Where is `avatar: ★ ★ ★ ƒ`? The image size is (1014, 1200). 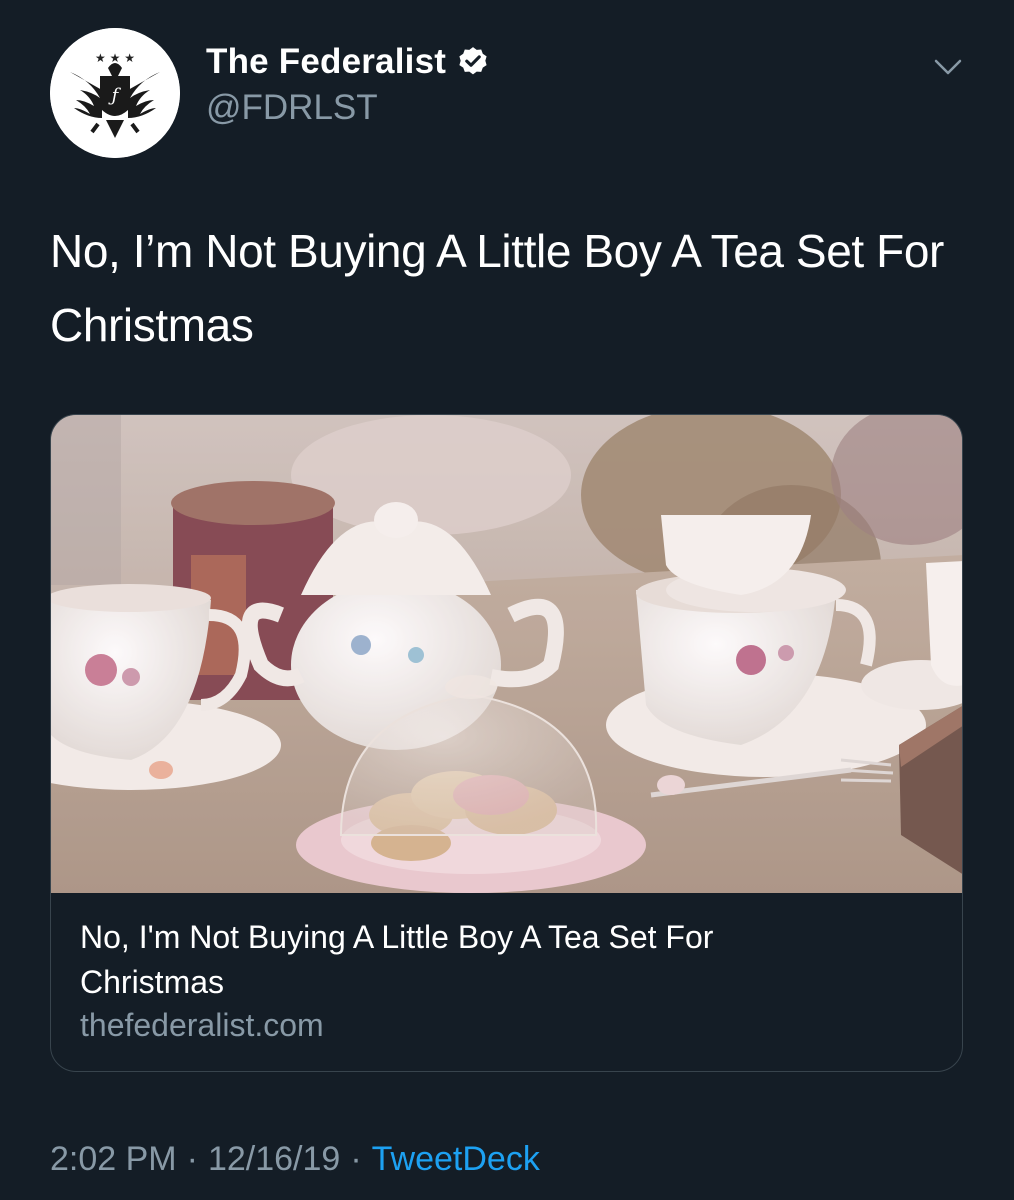 avatar: ★ ★ ★ ƒ is located at coordinates (115, 93).